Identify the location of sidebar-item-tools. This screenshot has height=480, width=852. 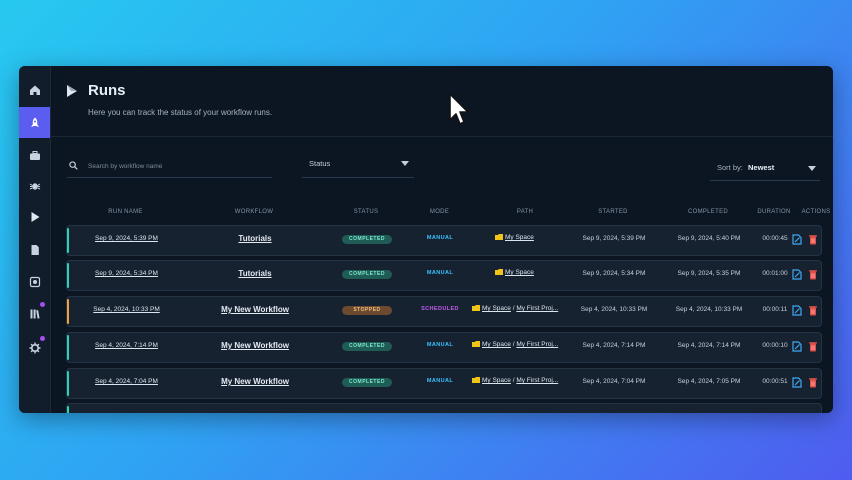
(34, 155).